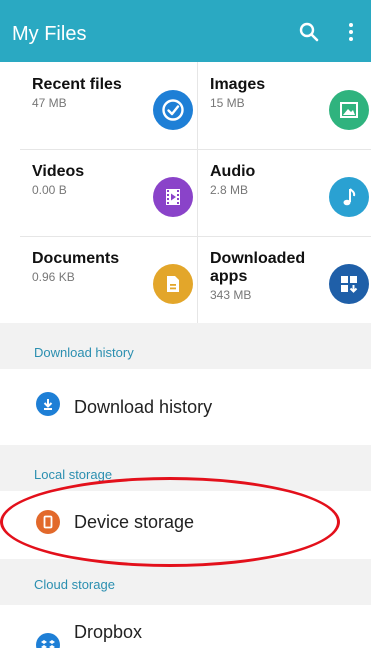 This screenshot has width=371, height=648. What do you see at coordinates (349, 197) in the screenshot?
I see `music-note-icon` at bounding box center [349, 197].